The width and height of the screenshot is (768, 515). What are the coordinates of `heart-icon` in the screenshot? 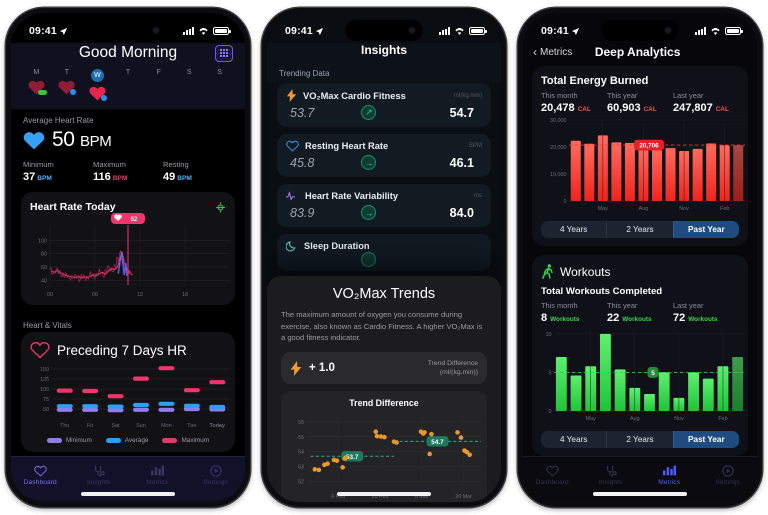 It's located at (552, 470).